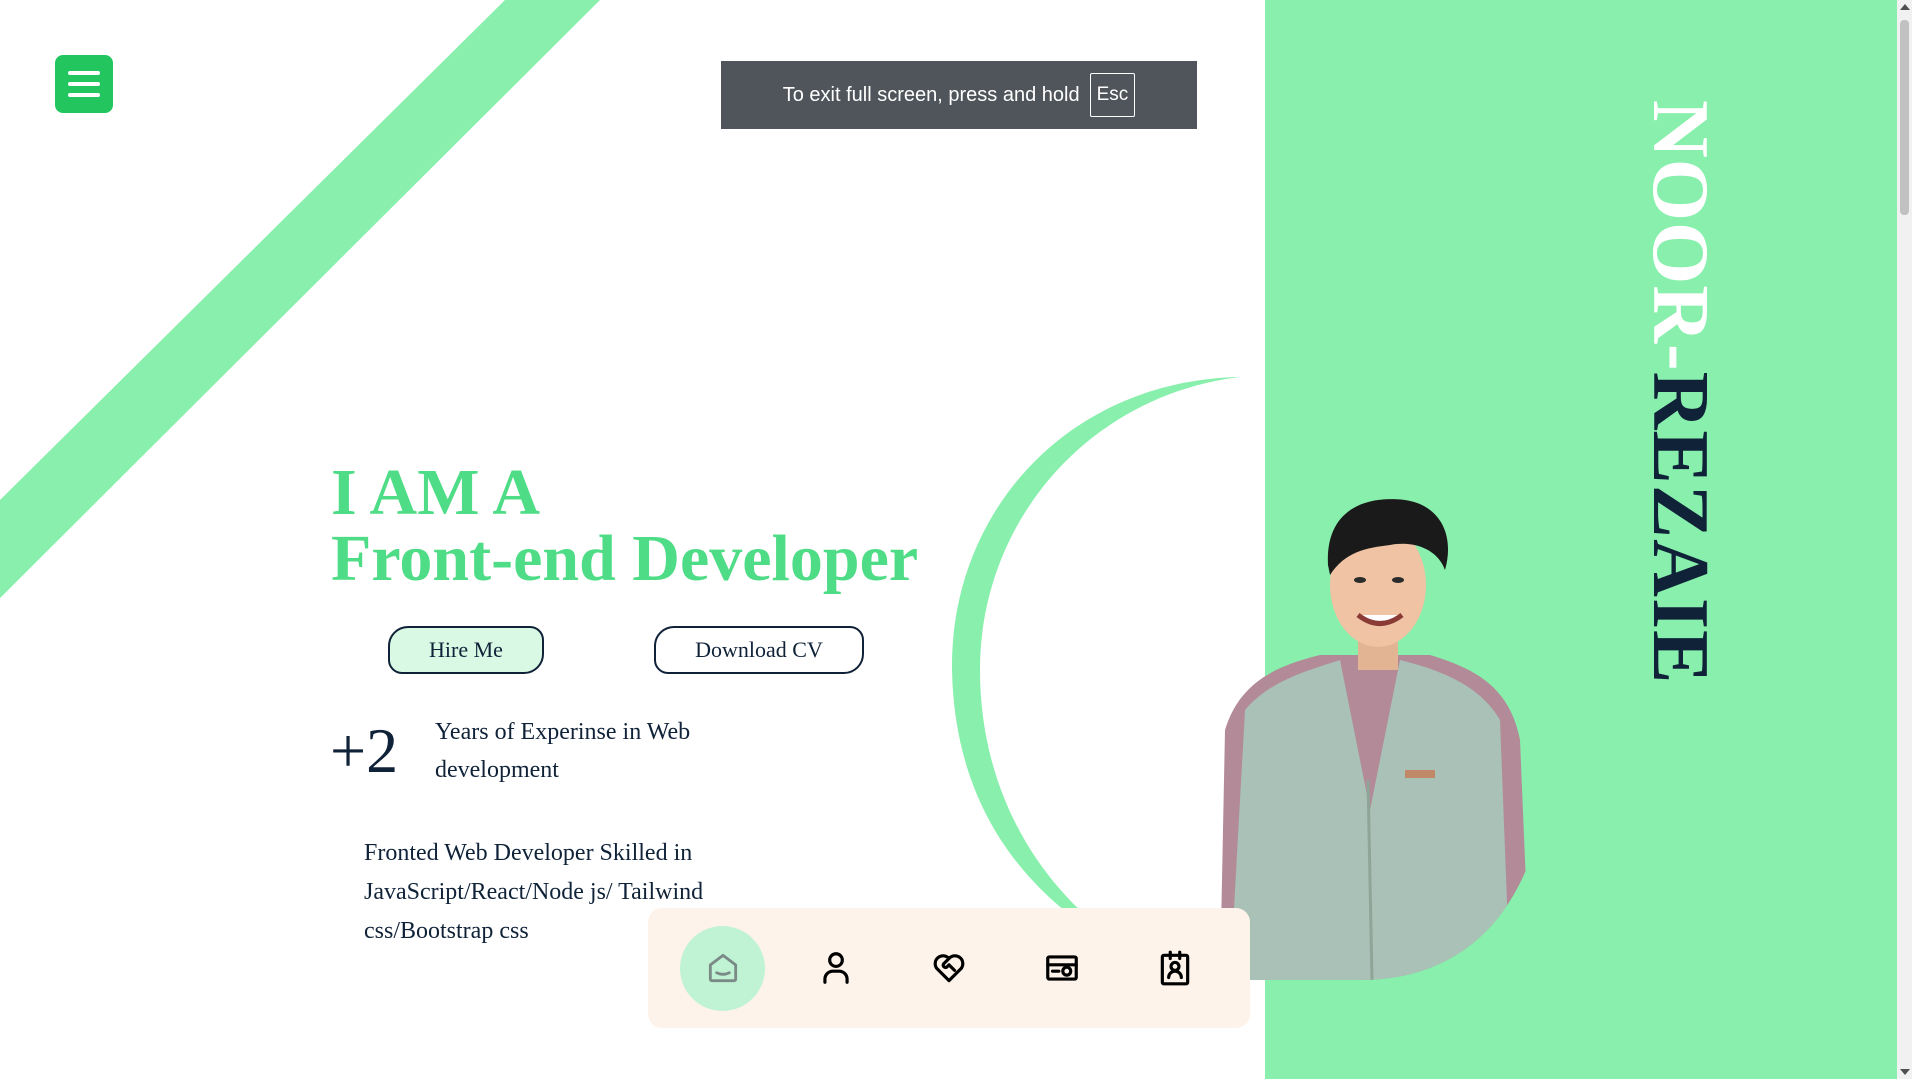 The image size is (1912, 1079). I want to click on scroll-down-arrow-icon, so click(1905, 1072).